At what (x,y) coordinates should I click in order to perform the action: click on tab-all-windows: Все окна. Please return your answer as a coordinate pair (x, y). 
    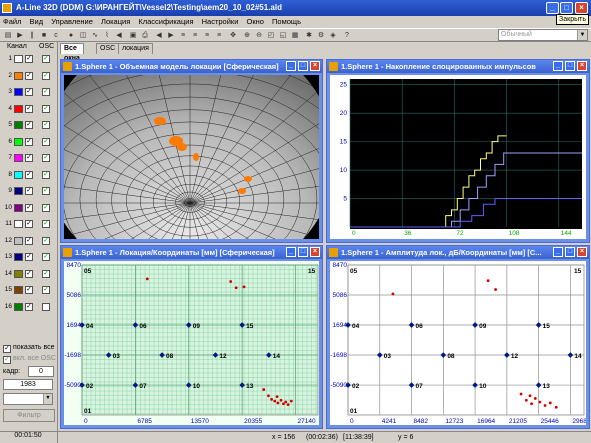
    Looking at the image, I should click on (72, 52).